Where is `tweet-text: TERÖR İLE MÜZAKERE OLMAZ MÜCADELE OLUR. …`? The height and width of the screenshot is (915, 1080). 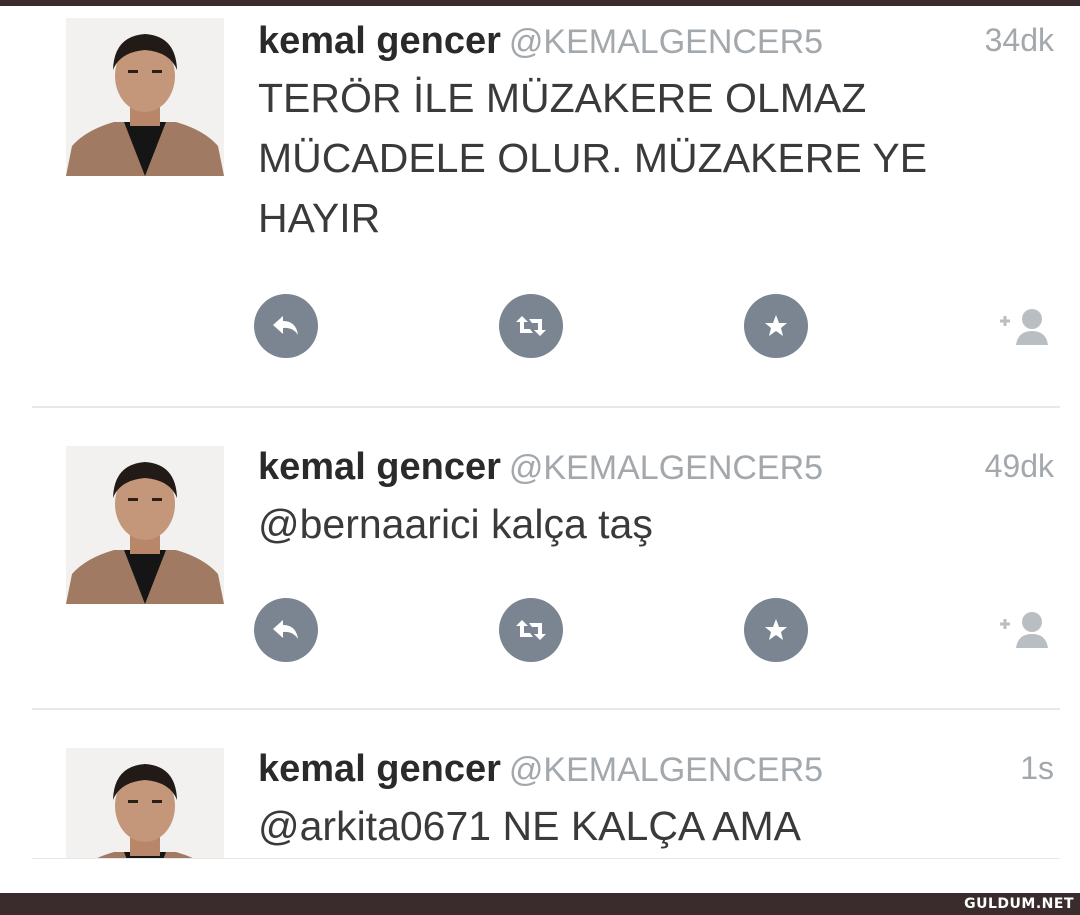
tweet-text: TERÖR İLE MÜZAKERE OLMAZ MÜCADELE OLUR. … is located at coordinates (593, 158).